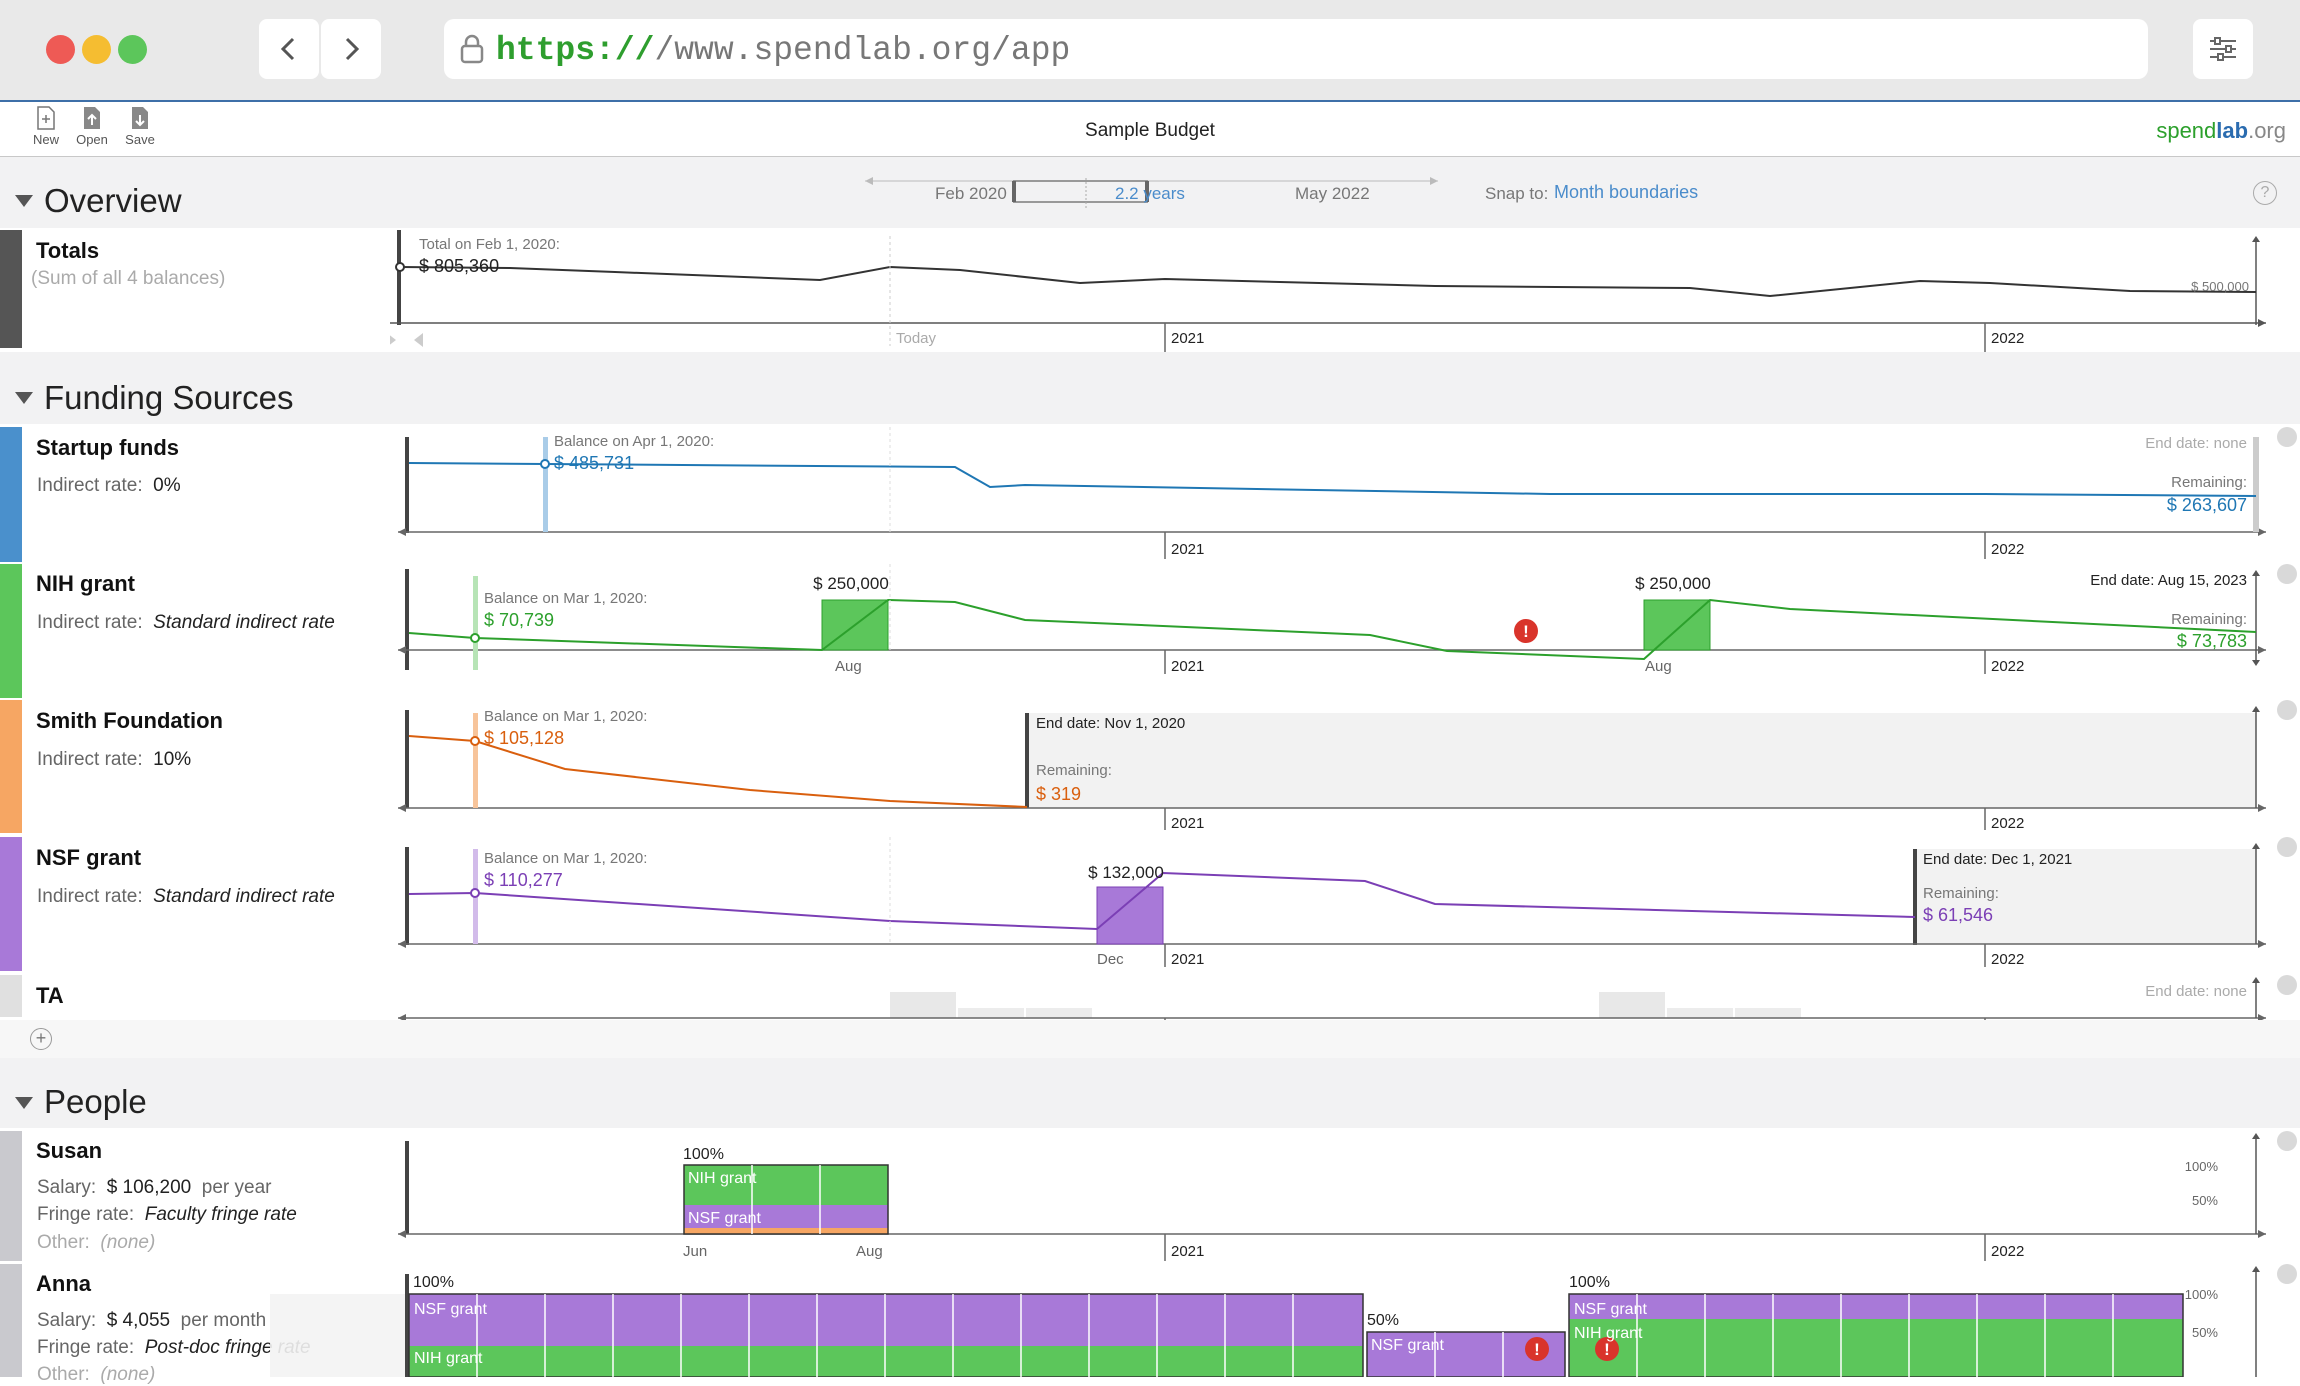 This screenshot has height=1386, width=2300. I want to click on nih-deposit-1-value: $ 250,000, so click(851, 583).